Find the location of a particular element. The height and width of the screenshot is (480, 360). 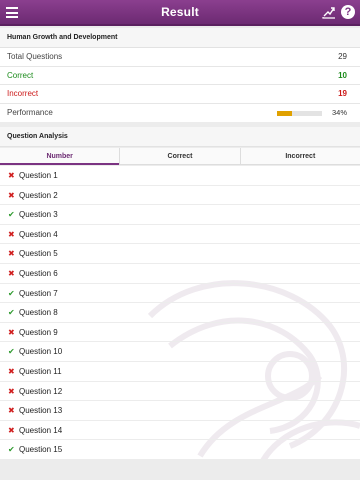

incorrect-value: 19 is located at coordinates (342, 93).